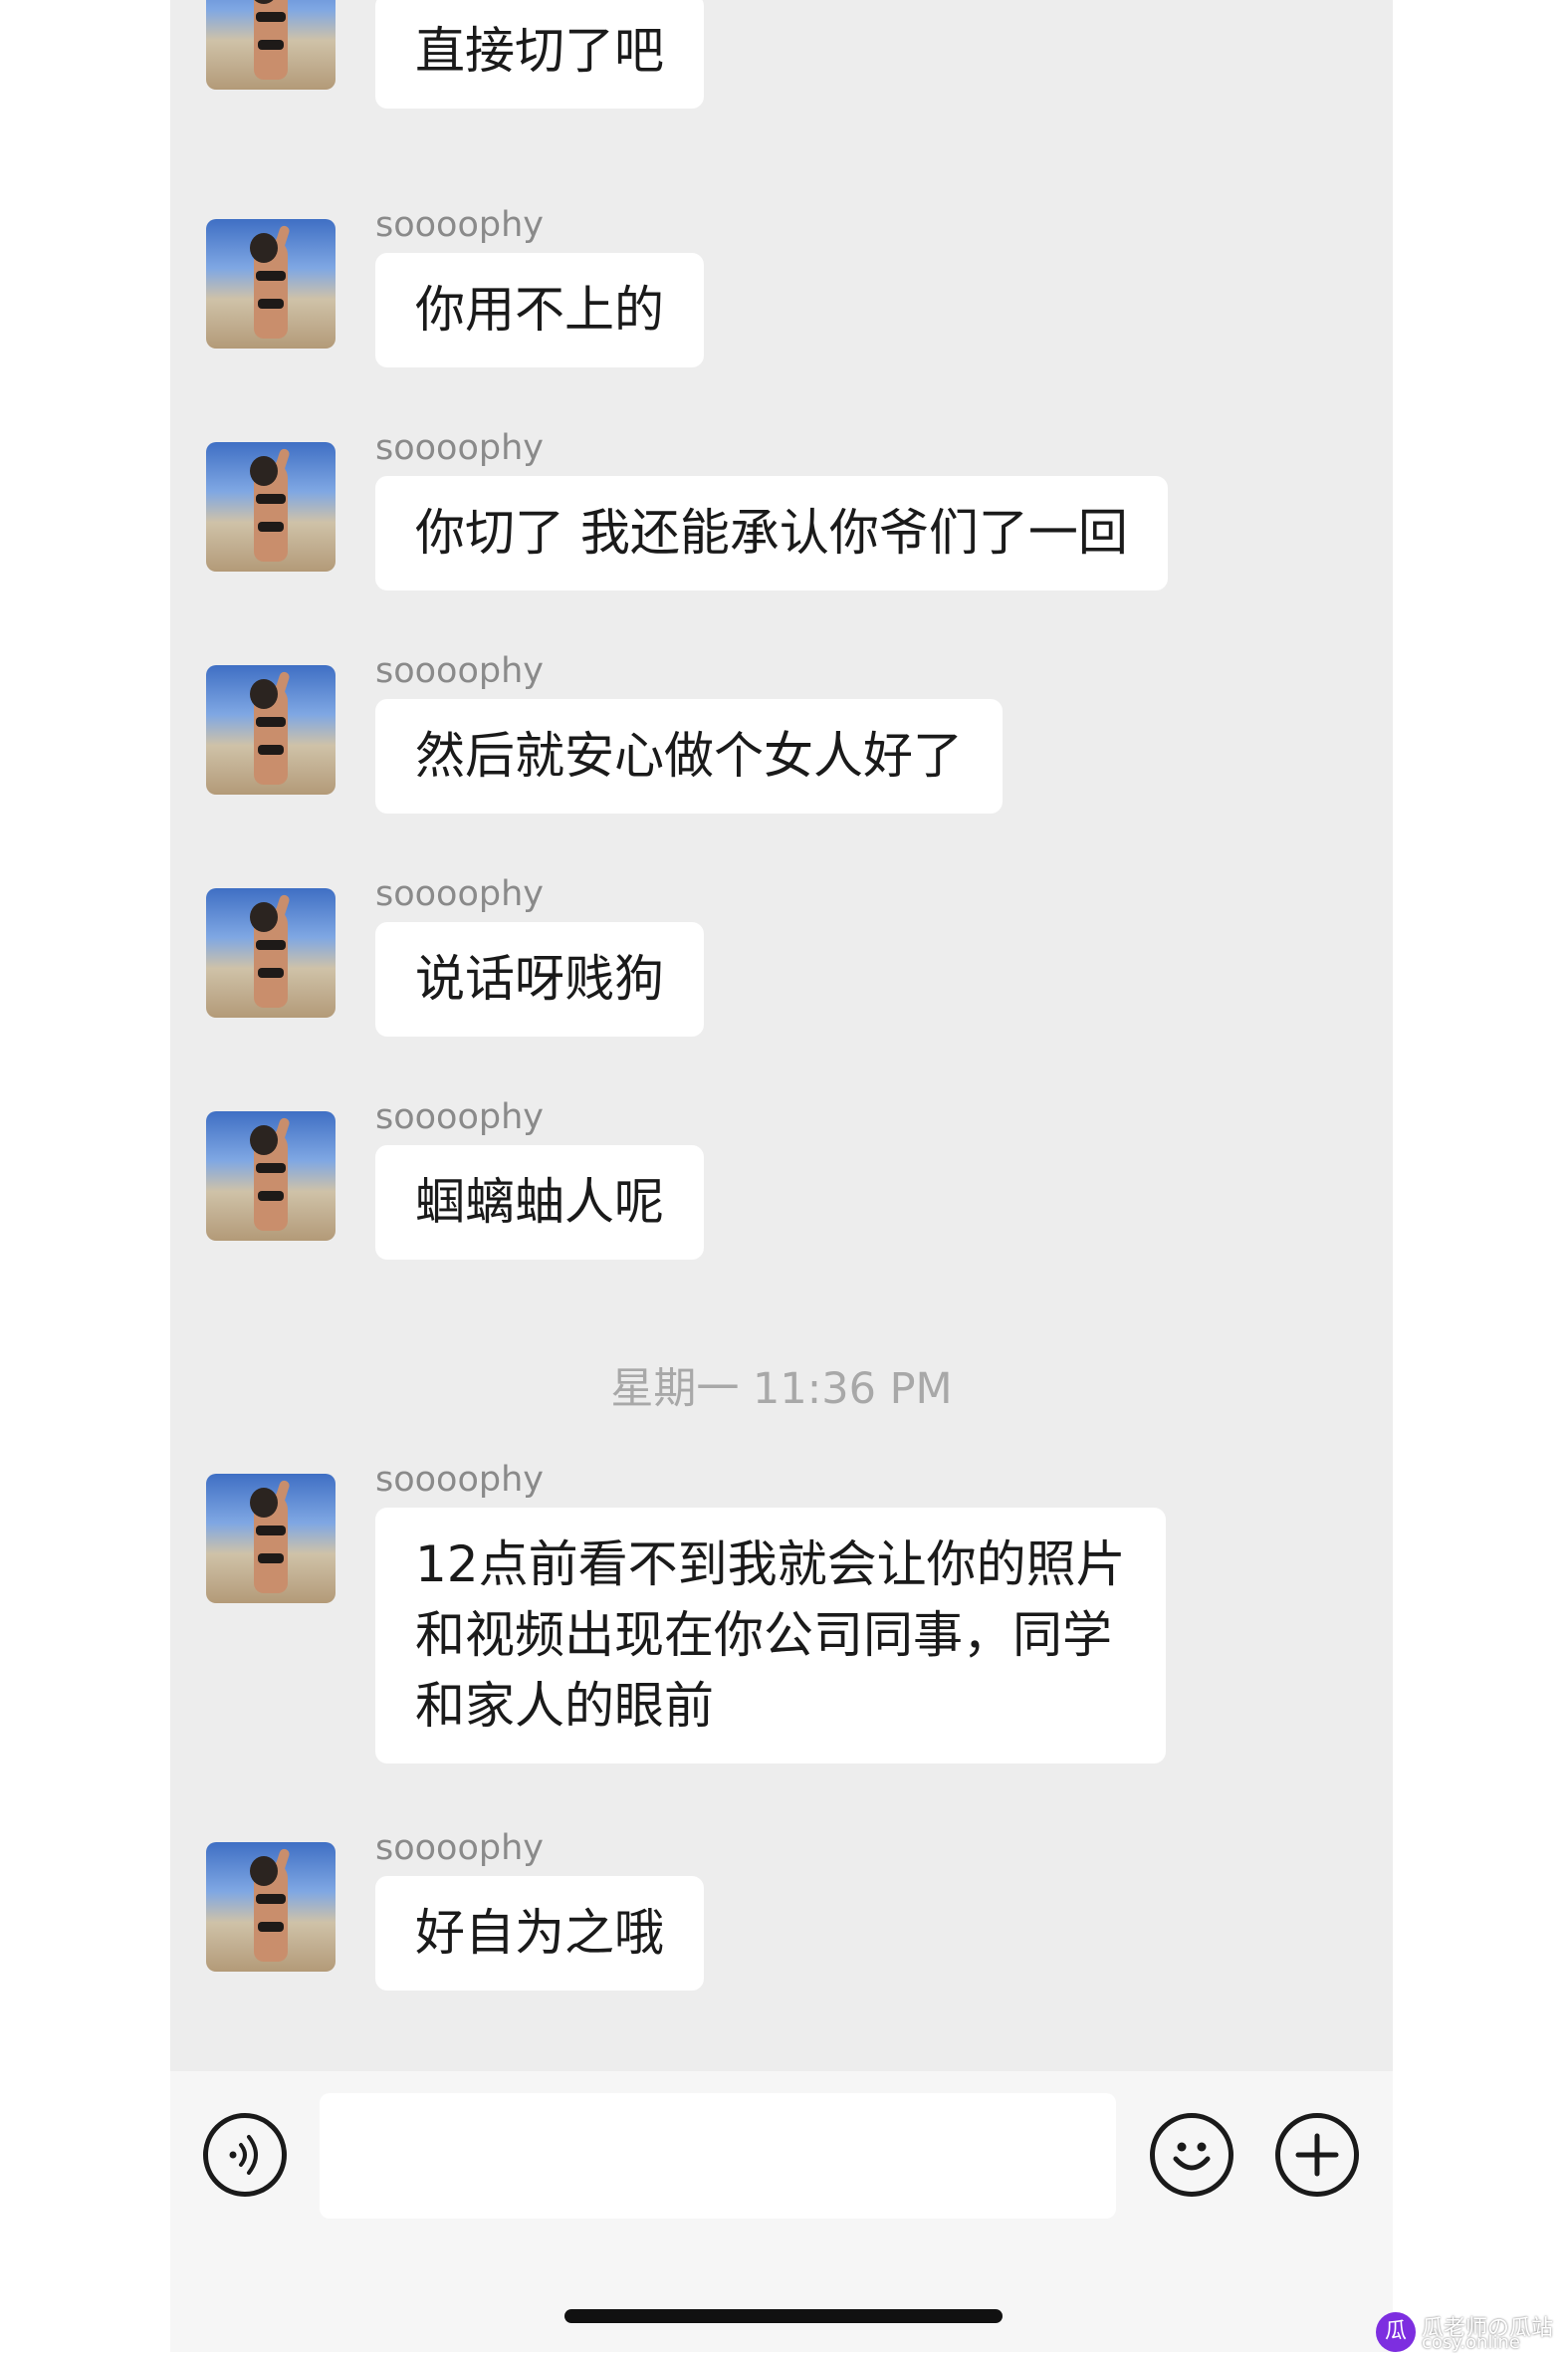 The height and width of the screenshot is (2353, 1568). Describe the element at coordinates (540, 1202) in the screenshot. I see `message-bubble: 蝈螭蚰人呢` at that location.